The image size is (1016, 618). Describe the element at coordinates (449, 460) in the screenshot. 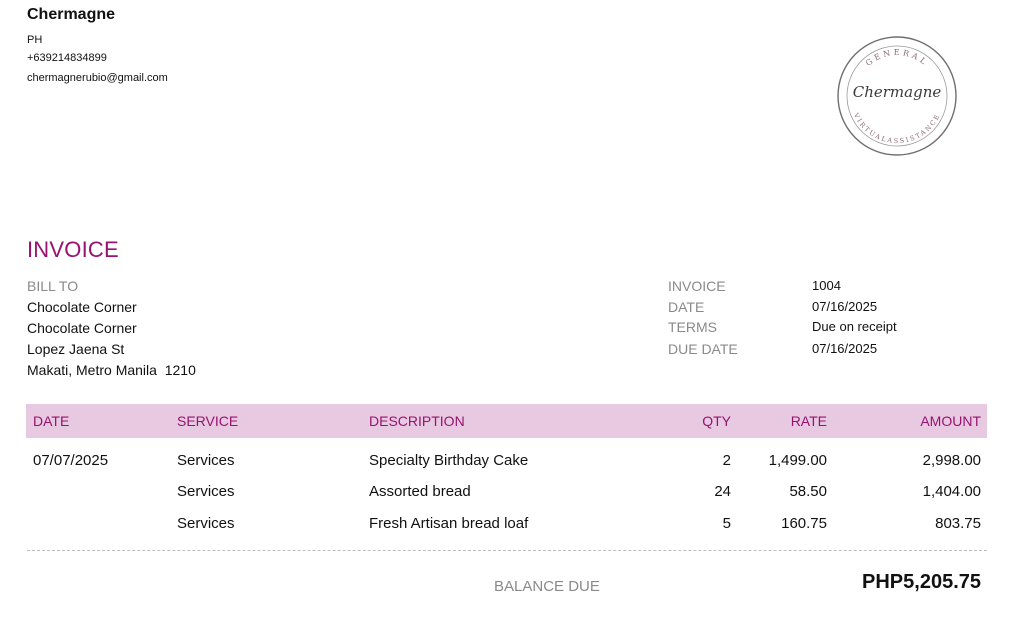

I see `cell-description: Specialty Birthday Cake` at that location.